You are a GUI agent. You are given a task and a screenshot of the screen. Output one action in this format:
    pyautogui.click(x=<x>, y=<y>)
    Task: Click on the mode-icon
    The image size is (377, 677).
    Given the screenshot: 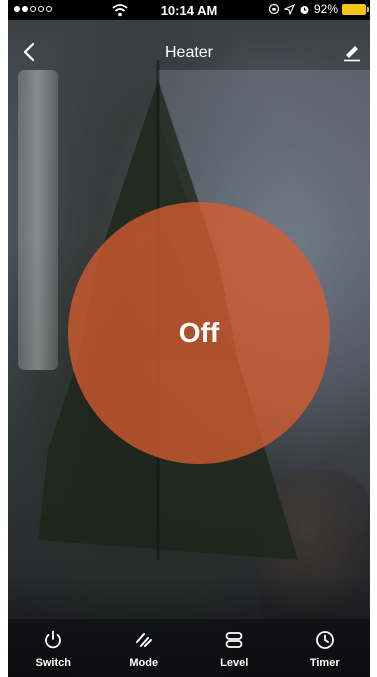 What is the action you would take?
    pyautogui.click(x=143, y=640)
    